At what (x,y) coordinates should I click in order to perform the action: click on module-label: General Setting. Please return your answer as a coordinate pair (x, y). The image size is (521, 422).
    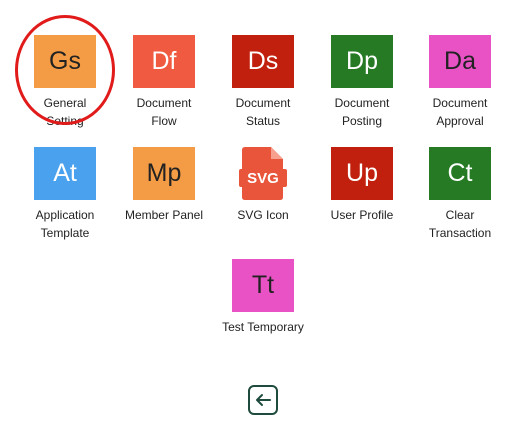
    Looking at the image, I should click on (65, 112).